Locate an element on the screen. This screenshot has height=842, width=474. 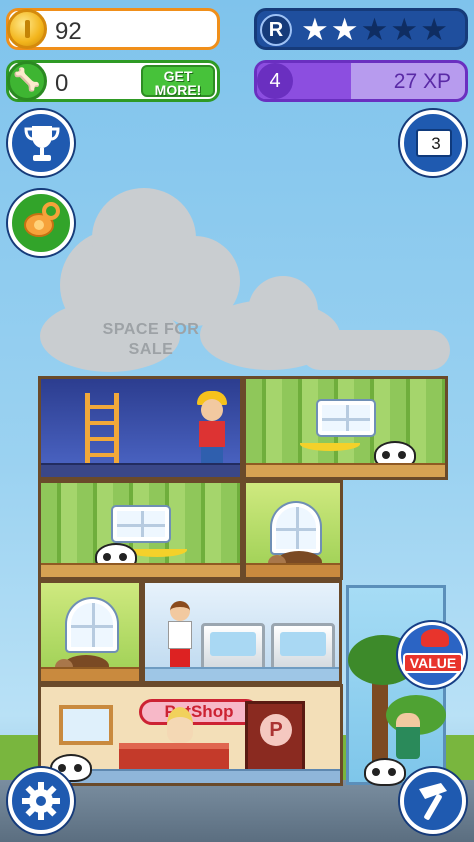
gear-icon is located at coordinates (41, 801).